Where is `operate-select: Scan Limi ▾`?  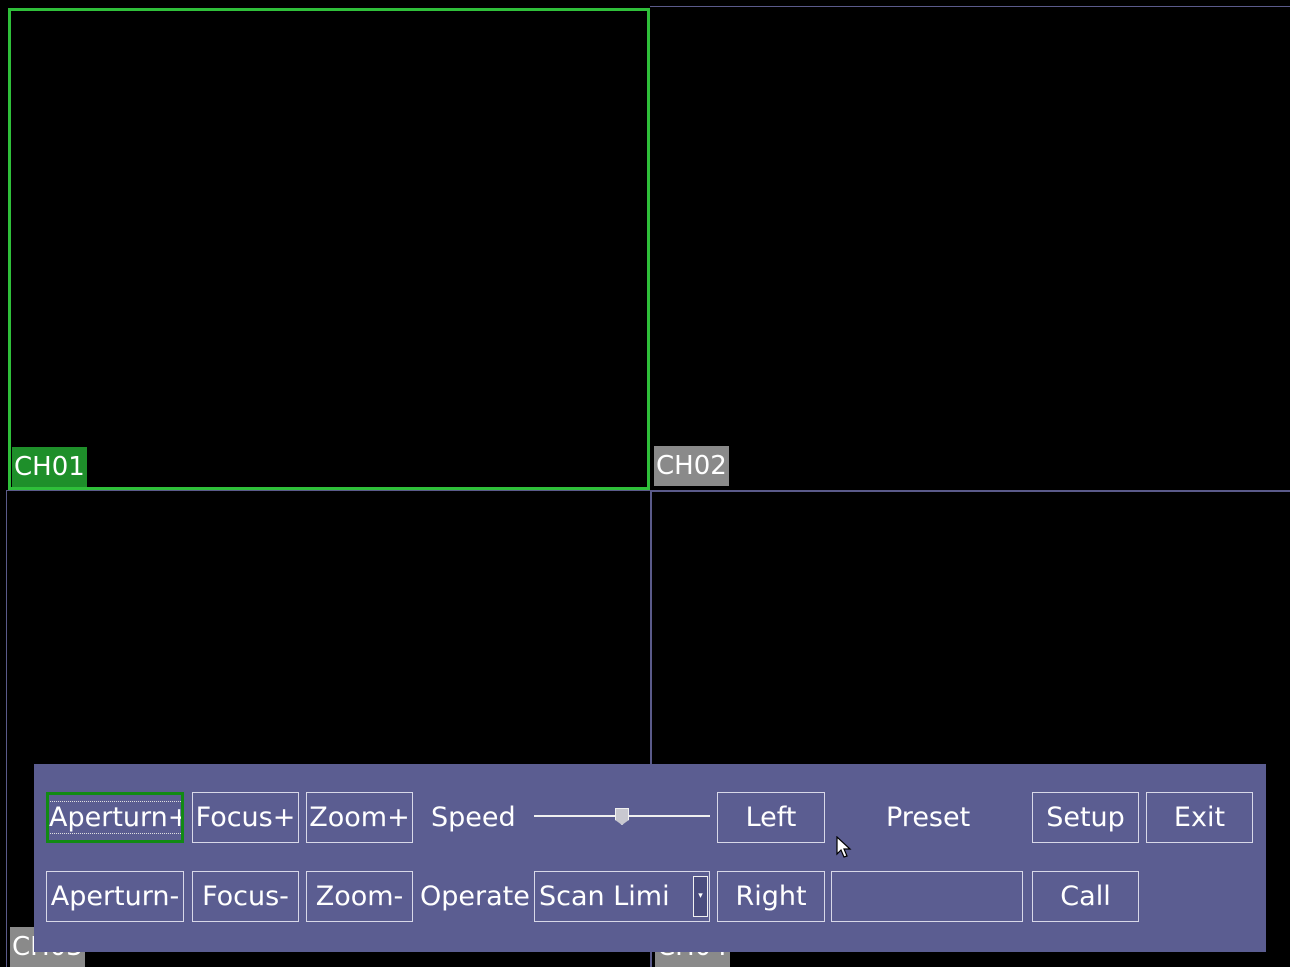
operate-select: Scan Limi ▾ is located at coordinates (622, 896).